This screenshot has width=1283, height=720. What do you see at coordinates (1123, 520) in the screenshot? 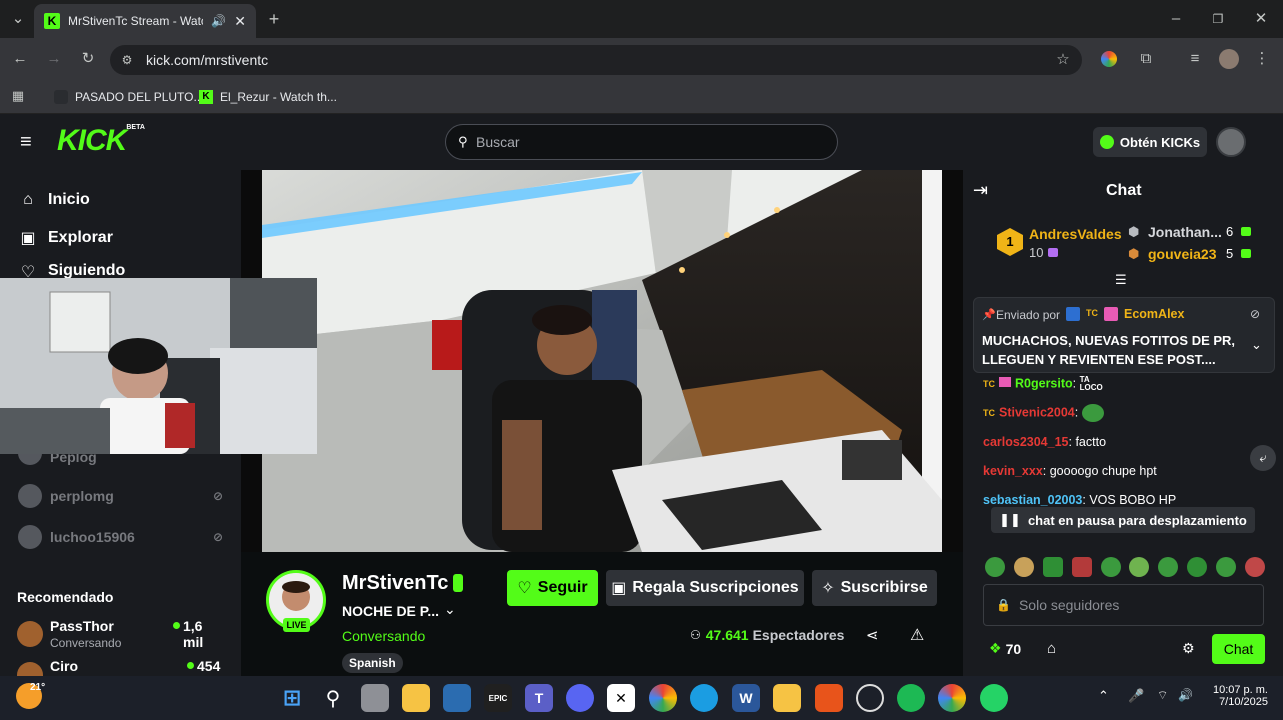
I see `chat-paused-notice: ❚❚ chat en pausa para desplazamiento` at bounding box center [1123, 520].